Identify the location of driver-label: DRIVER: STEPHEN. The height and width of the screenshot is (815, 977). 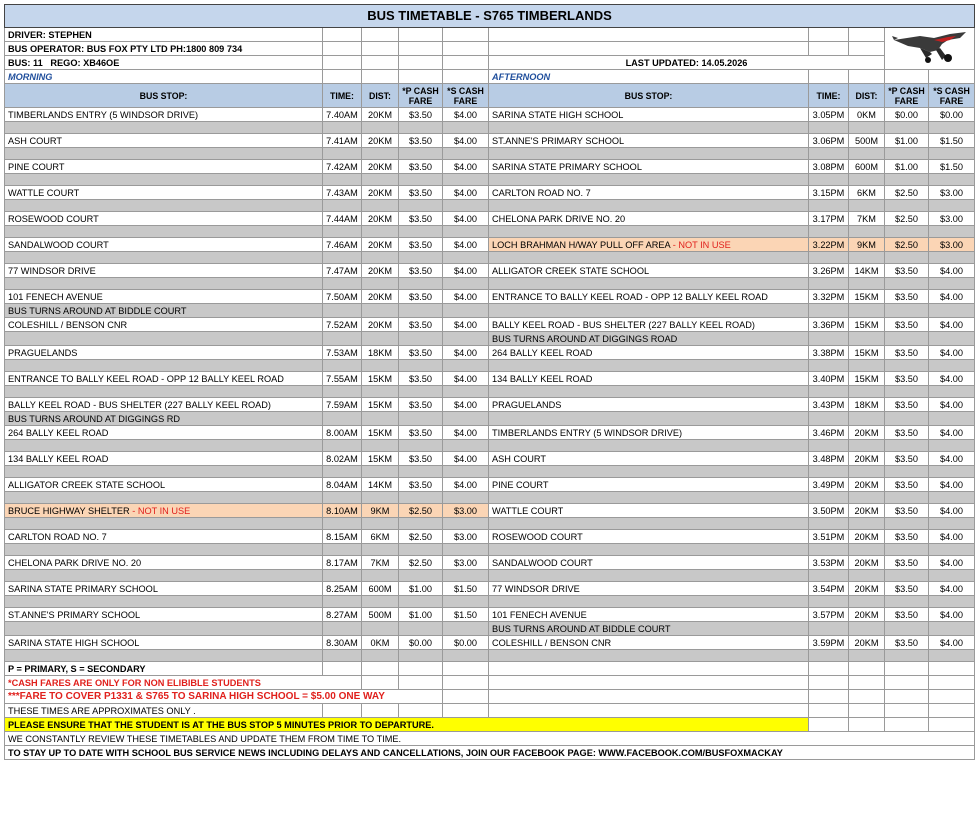
(163, 34).